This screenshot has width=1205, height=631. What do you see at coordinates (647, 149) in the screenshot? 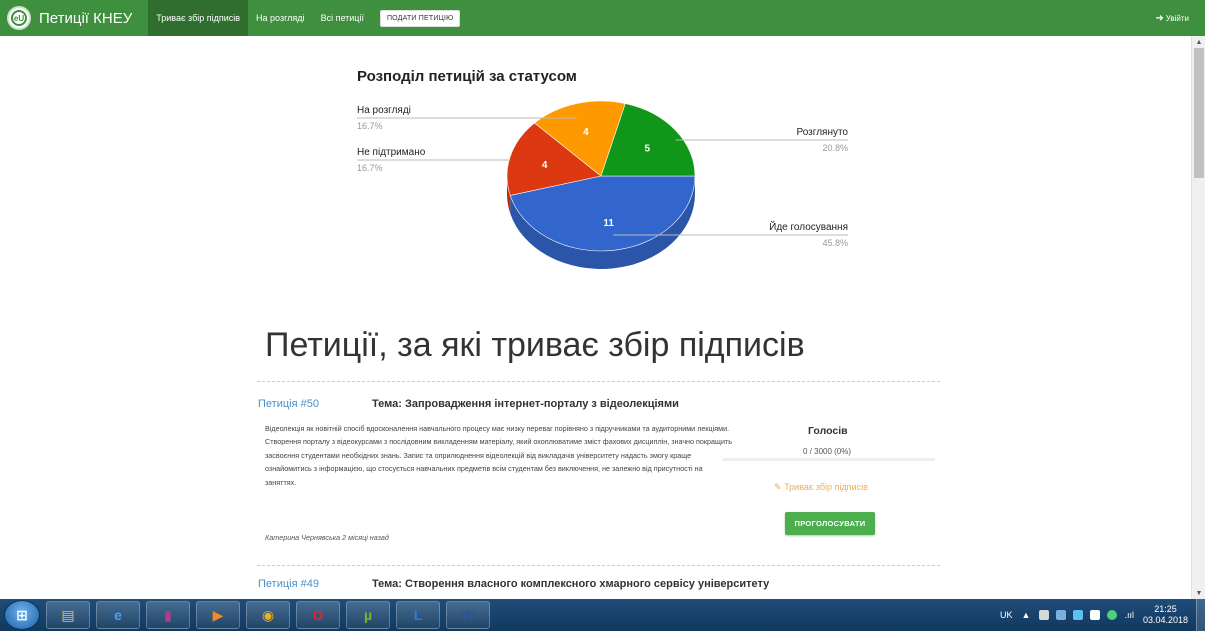
I see `pie-value-label: 5` at bounding box center [647, 149].